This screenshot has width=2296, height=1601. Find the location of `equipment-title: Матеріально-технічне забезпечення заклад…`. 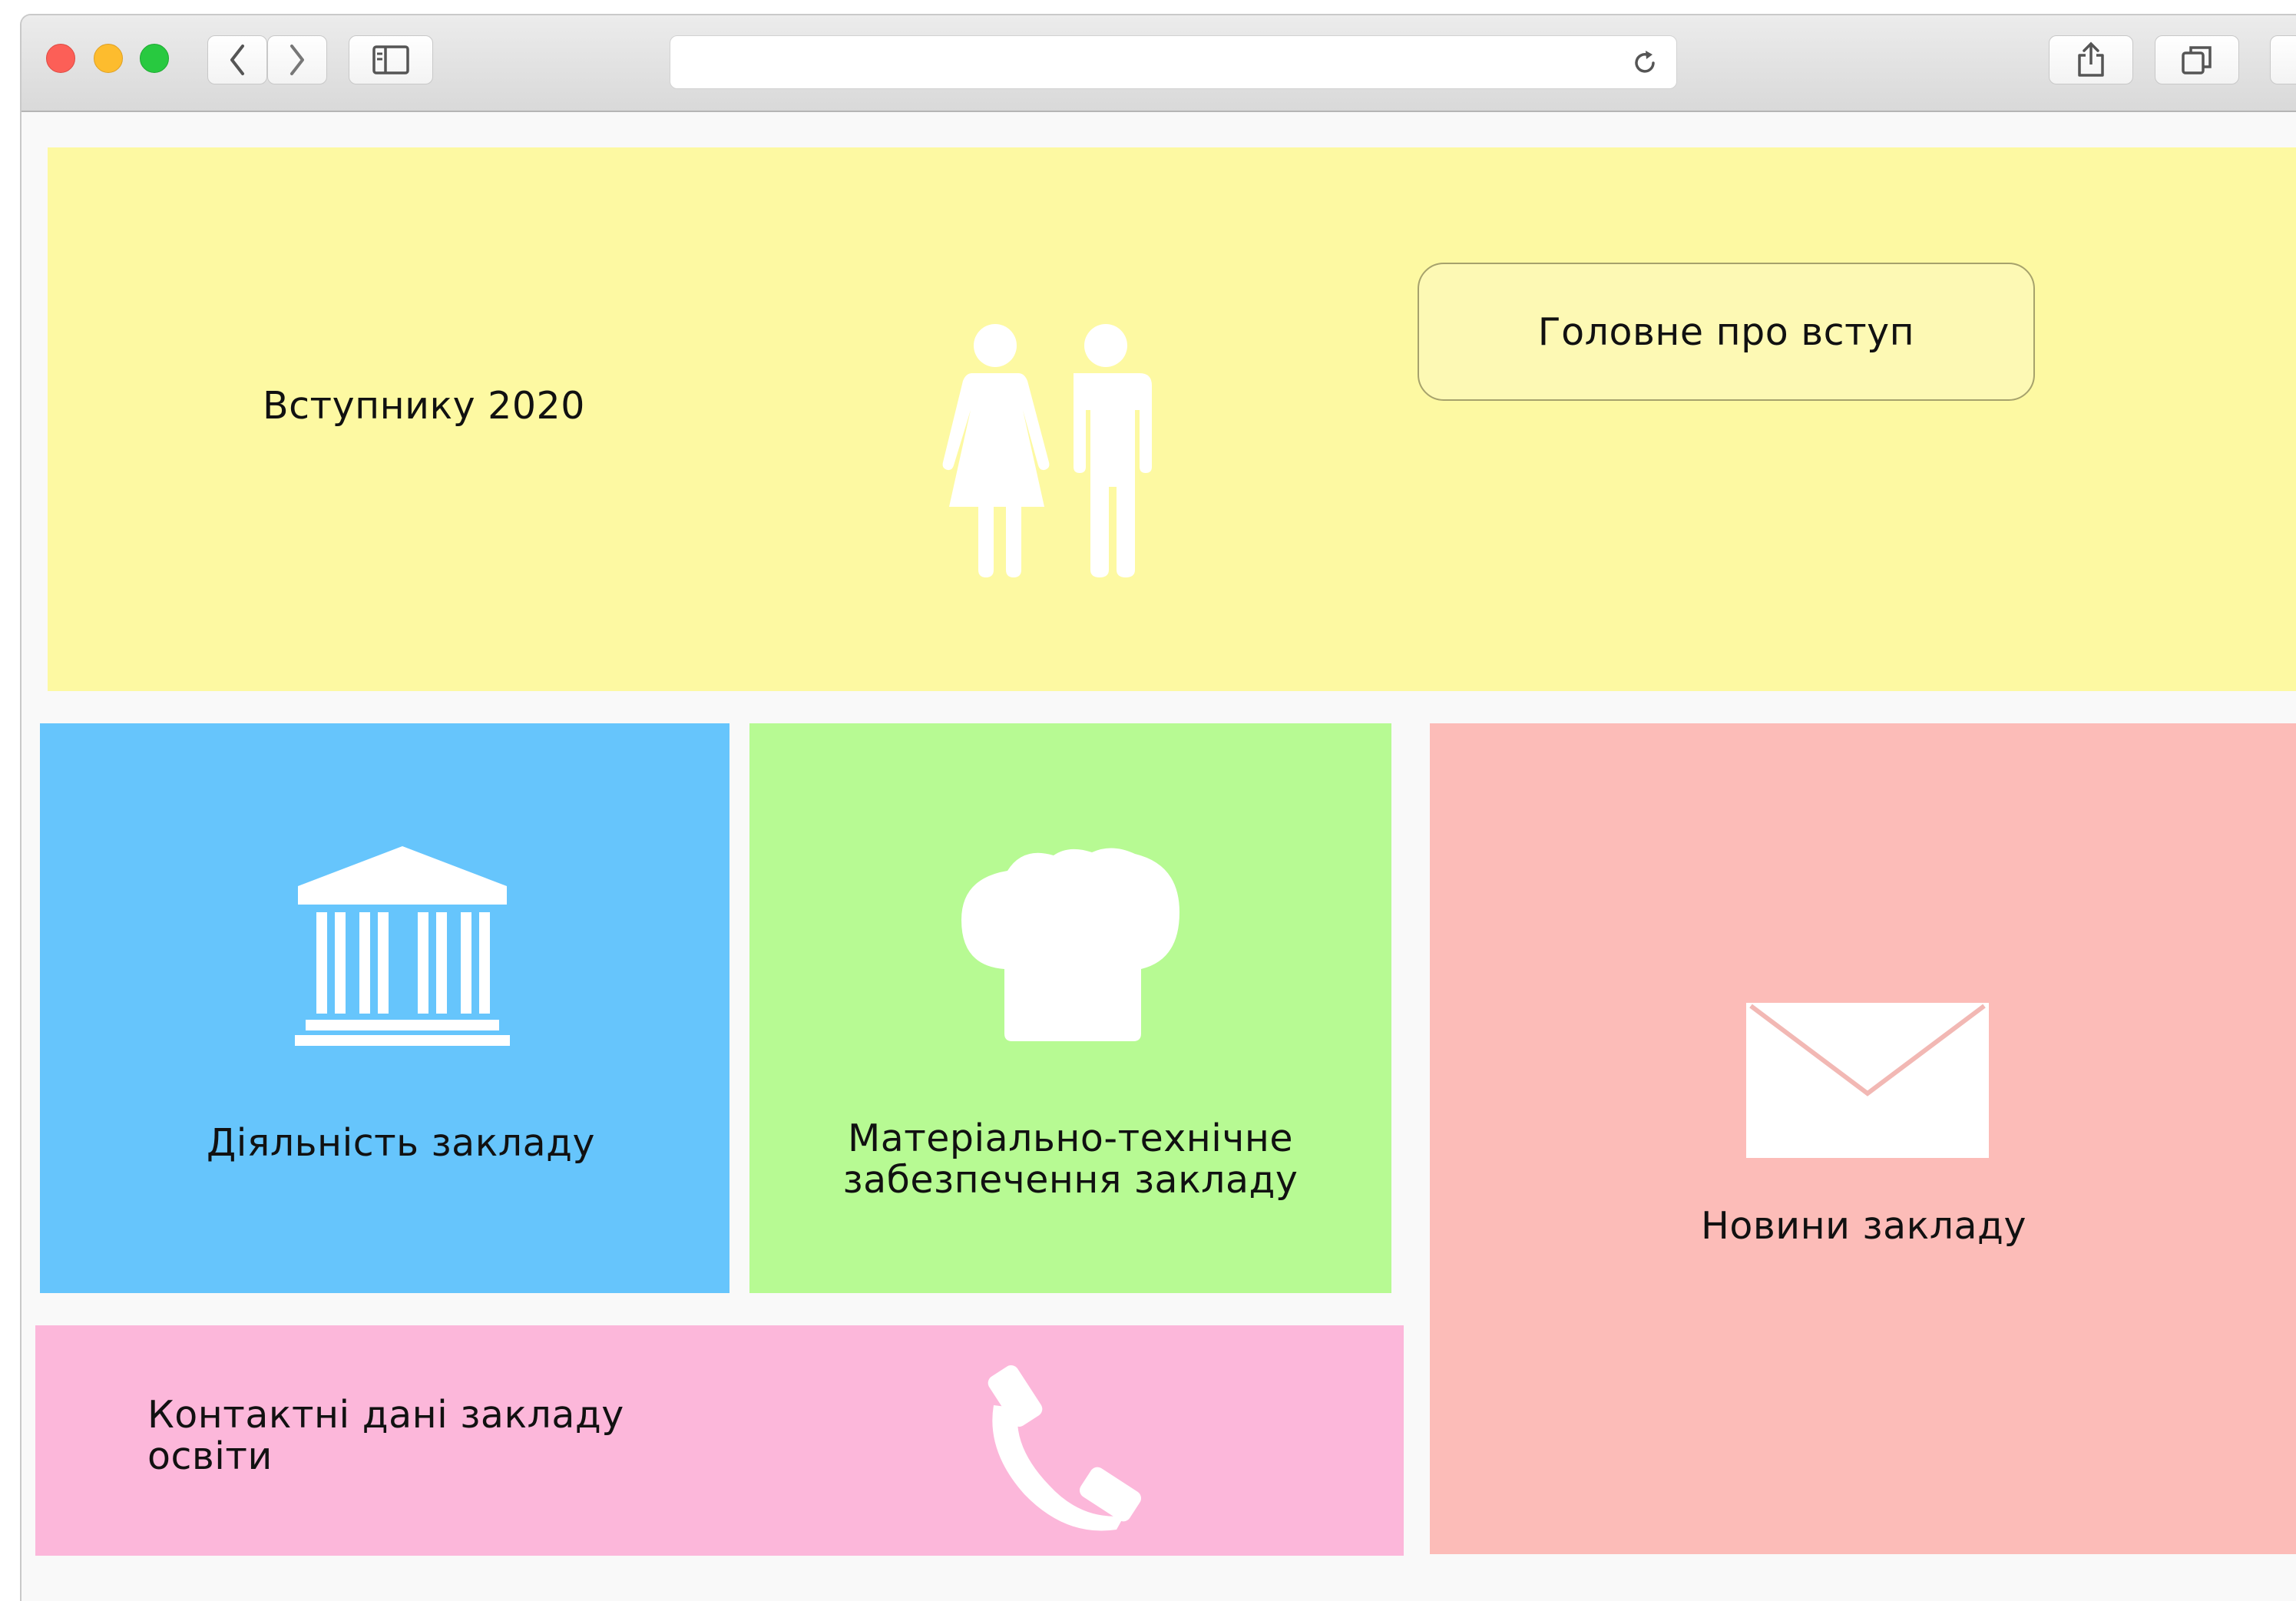

equipment-title: Матеріально-технічне забезпечення заклад… is located at coordinates (1070, 1160).